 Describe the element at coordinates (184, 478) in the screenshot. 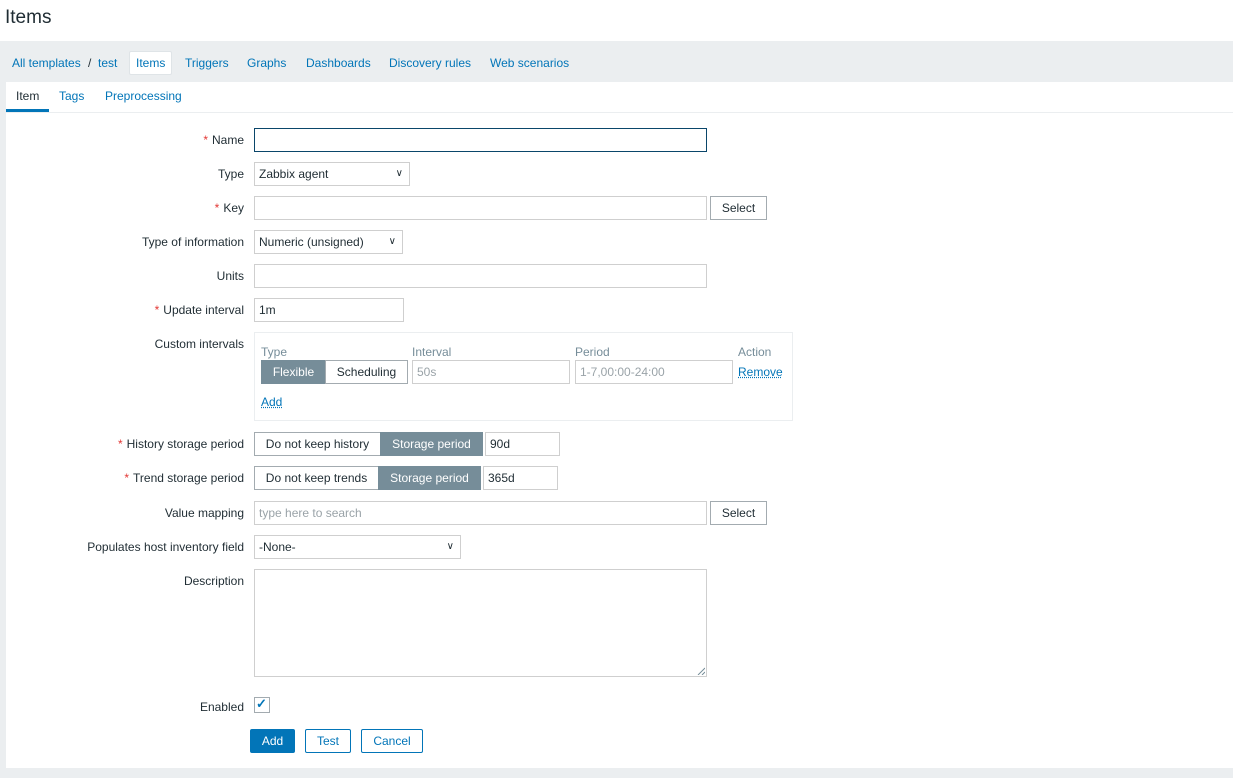

I see `trend-storage-label: * Trend storage period` at that location.